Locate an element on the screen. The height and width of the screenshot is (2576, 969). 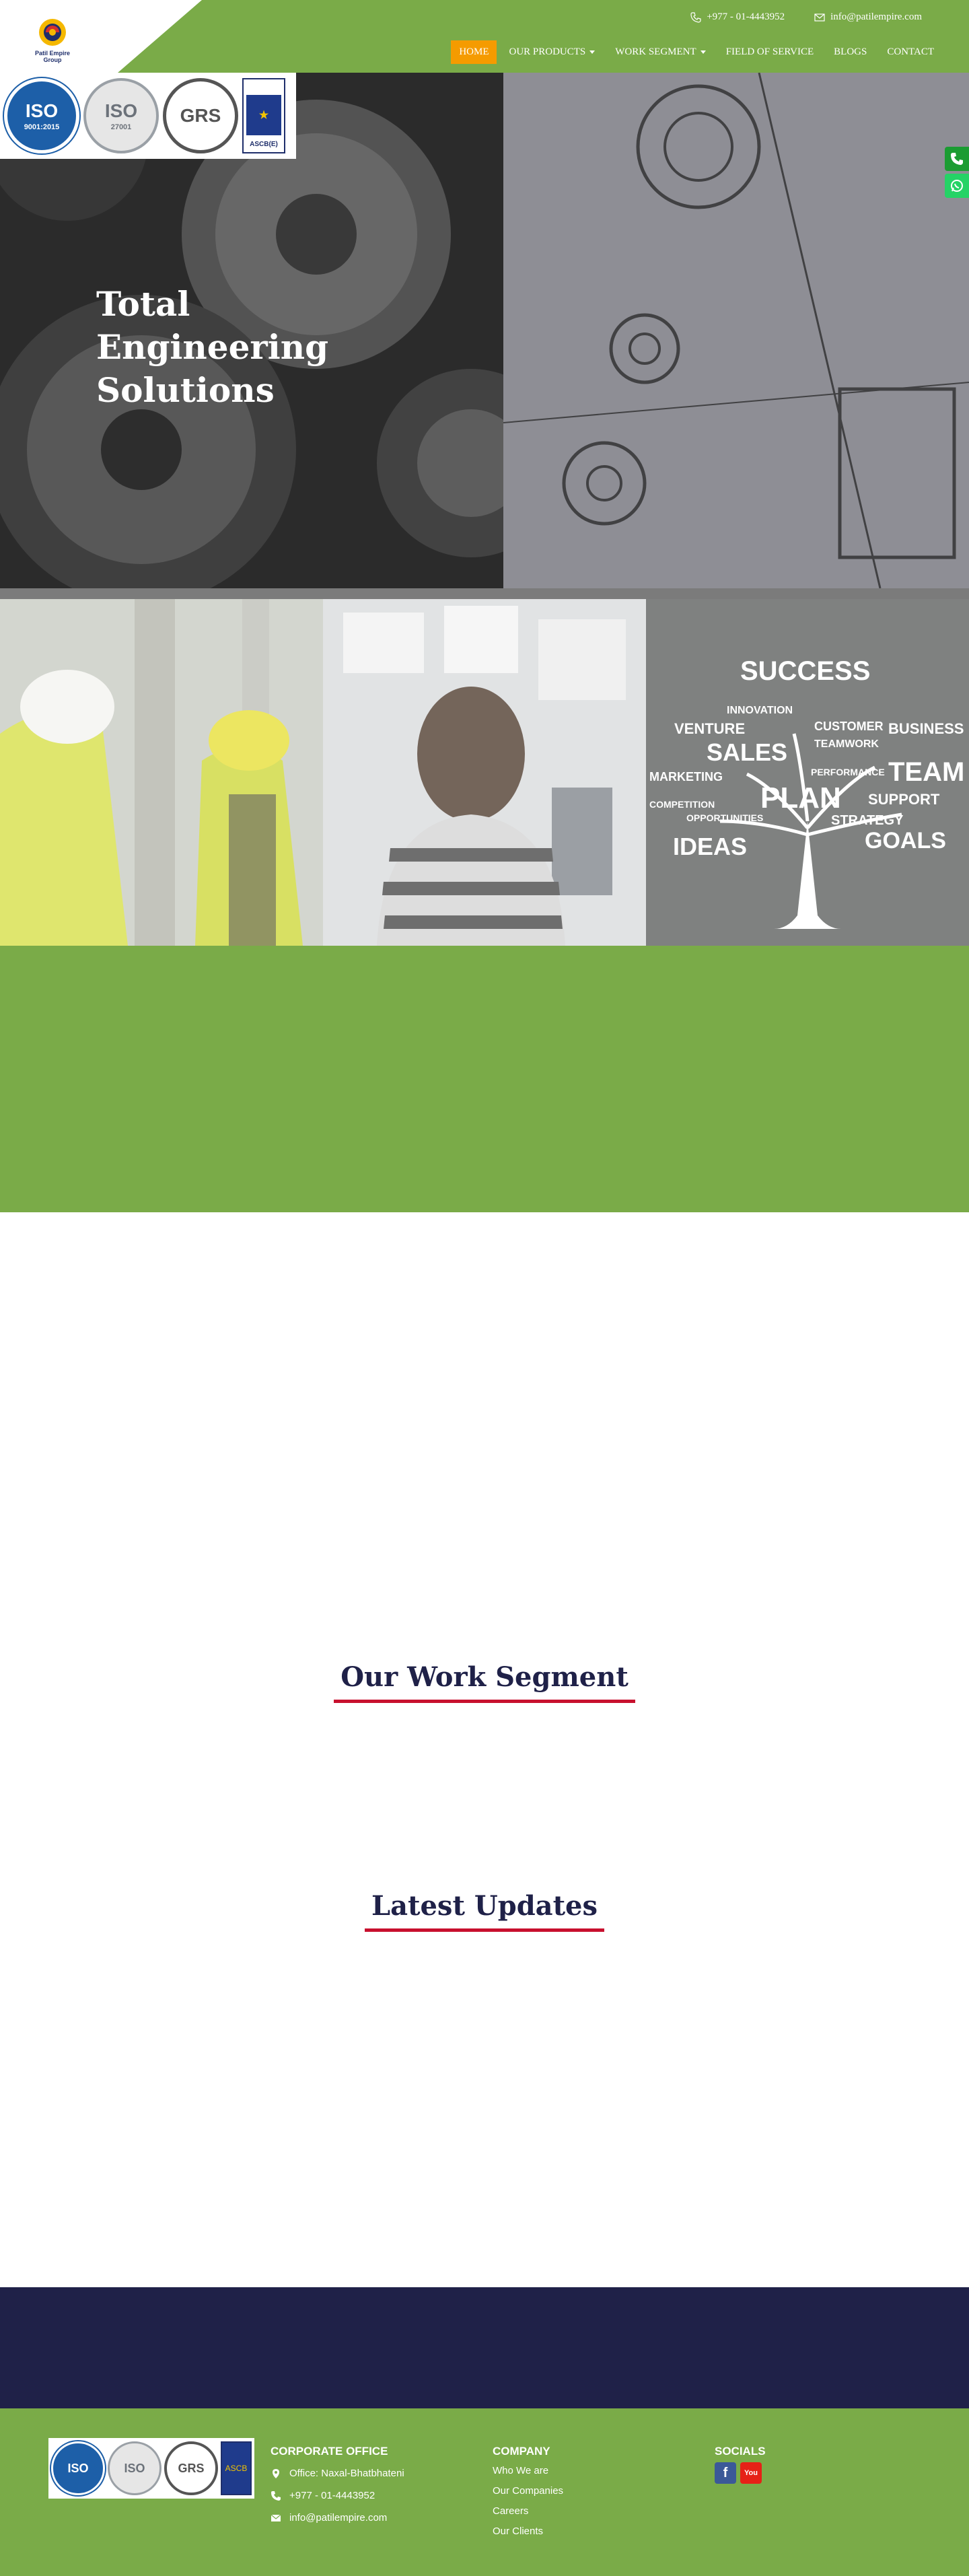
footer-iso-9001-badge: ISO is located at coordinates (78, 2468).